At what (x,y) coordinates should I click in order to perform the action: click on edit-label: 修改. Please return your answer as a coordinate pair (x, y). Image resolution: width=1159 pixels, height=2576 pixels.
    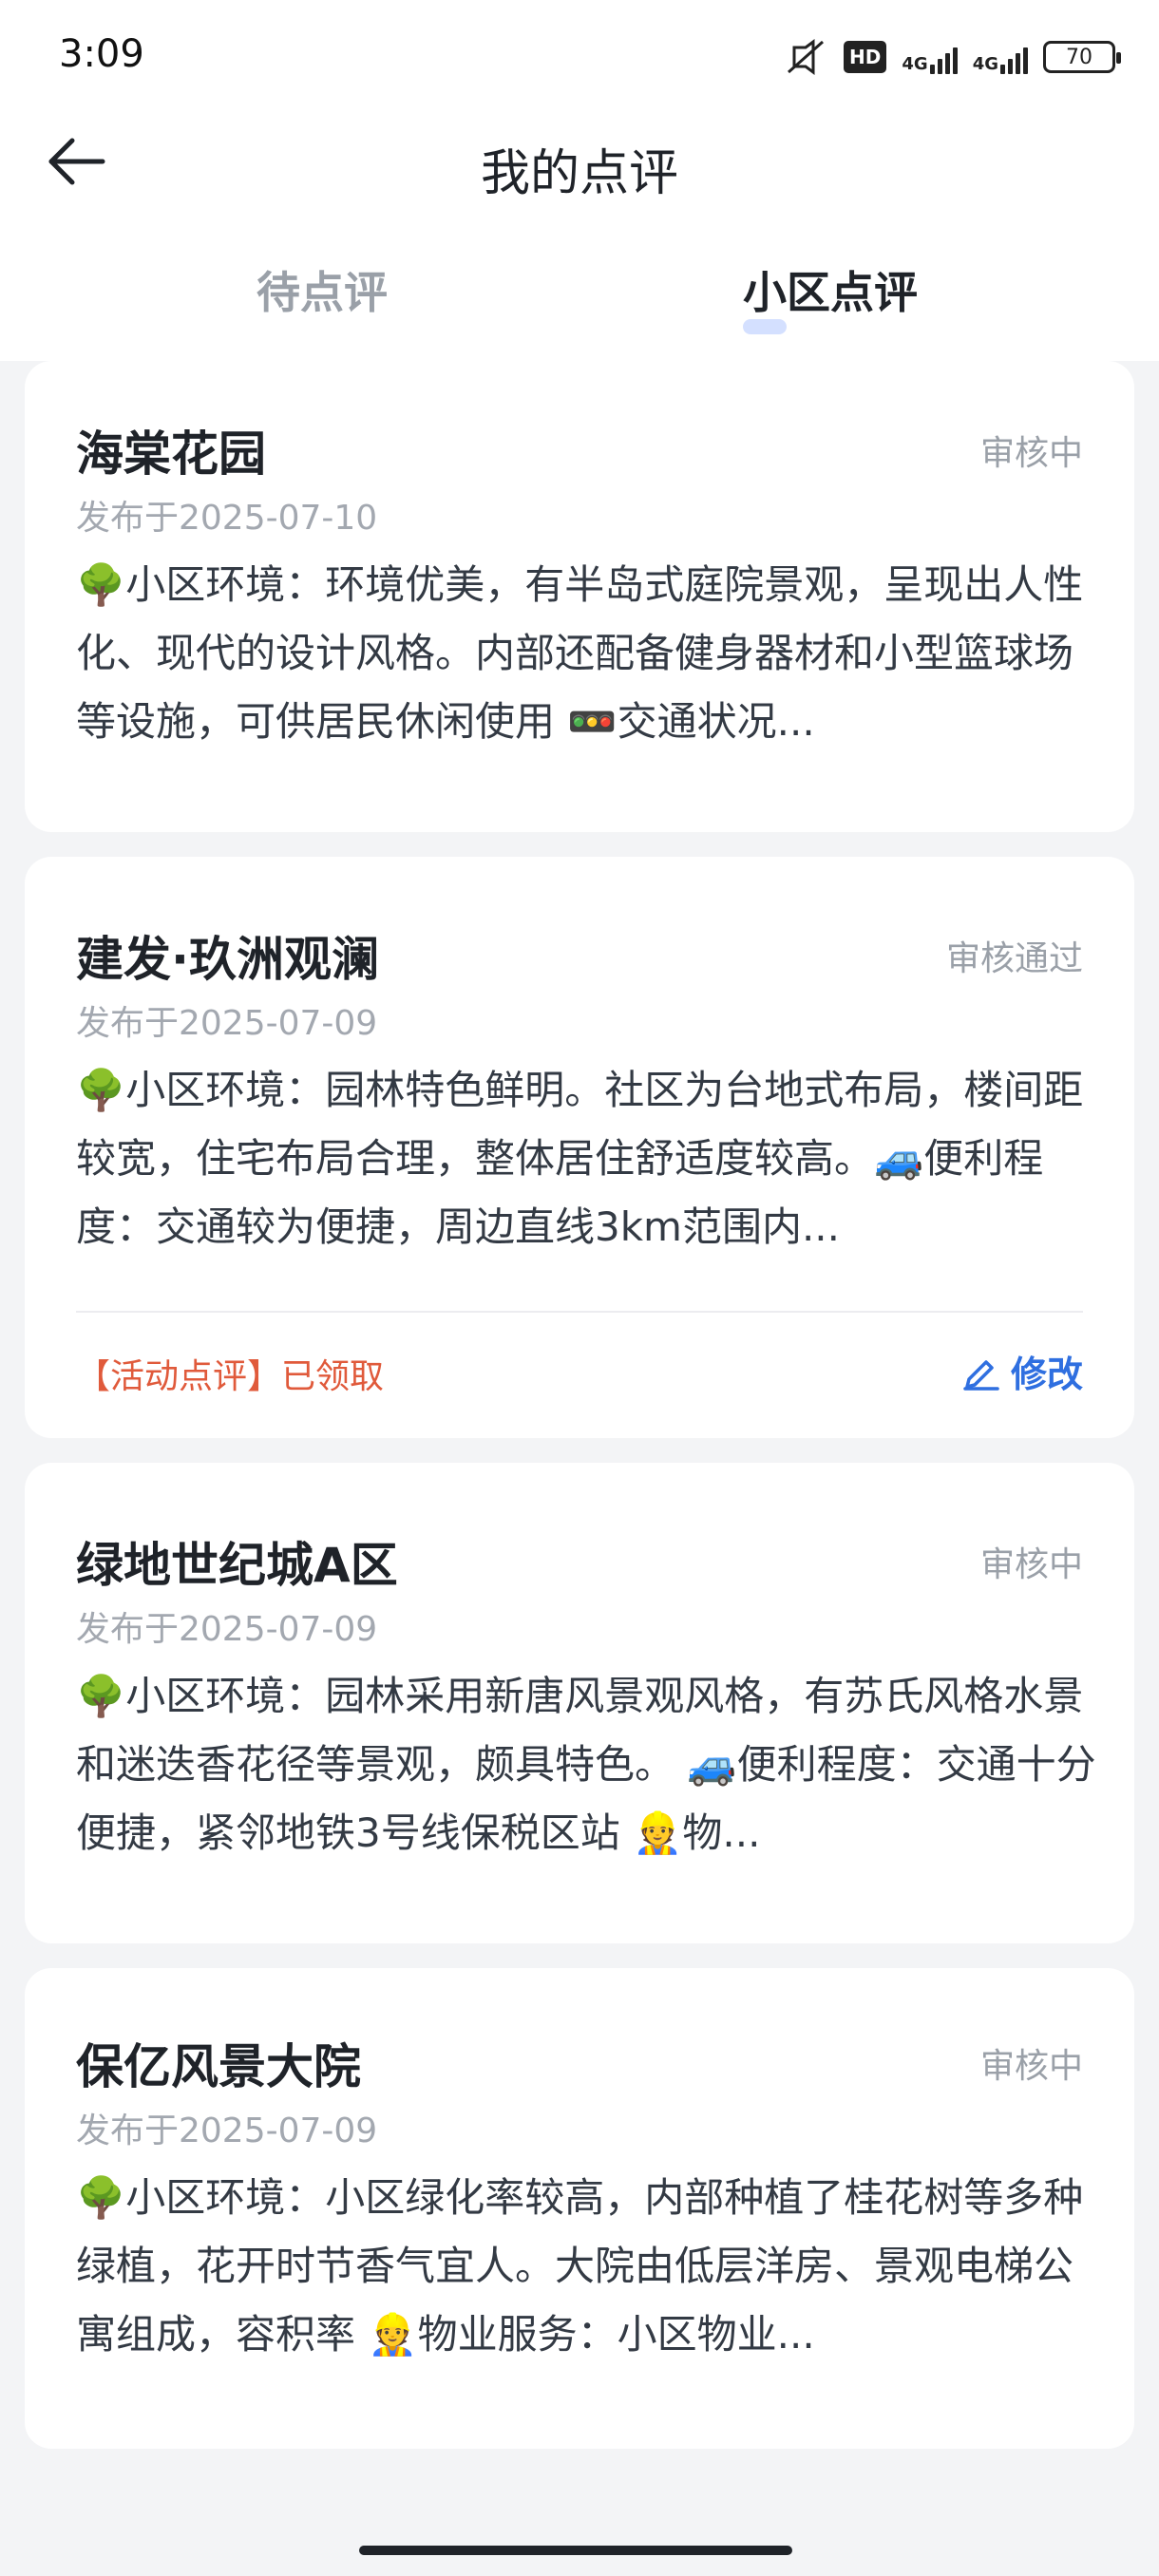
    Looking at the image, I should click on (1046, 1374).